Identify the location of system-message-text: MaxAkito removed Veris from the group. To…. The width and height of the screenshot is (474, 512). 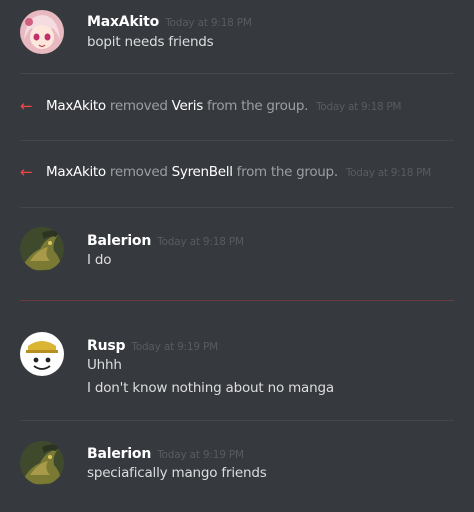
(224, 106).